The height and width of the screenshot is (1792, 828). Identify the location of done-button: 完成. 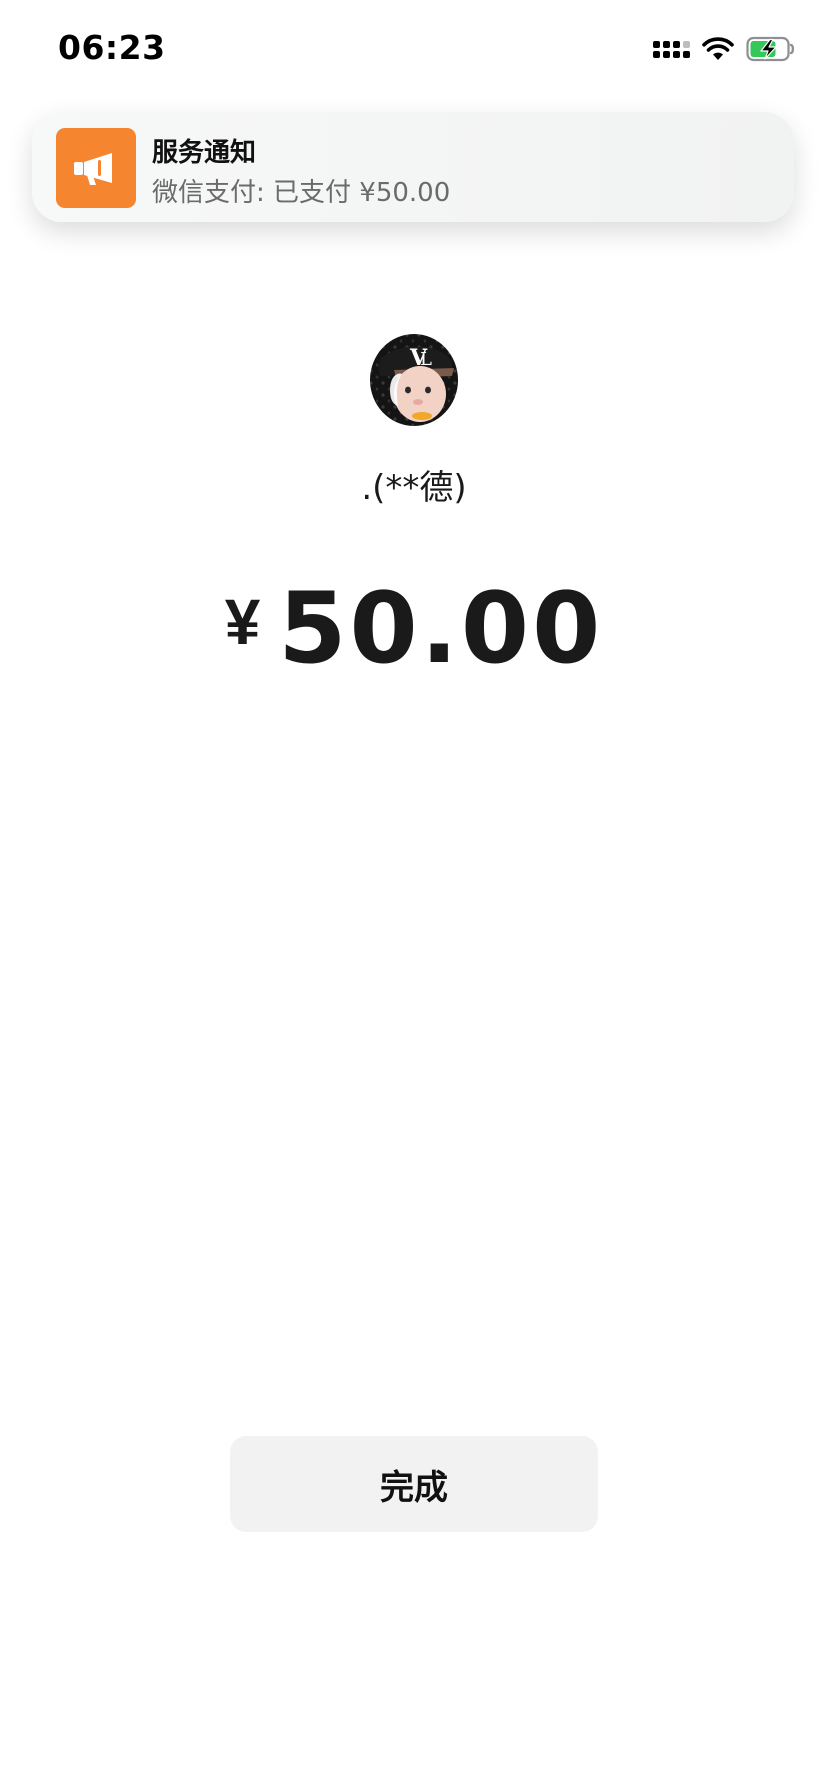
(414, 1484).